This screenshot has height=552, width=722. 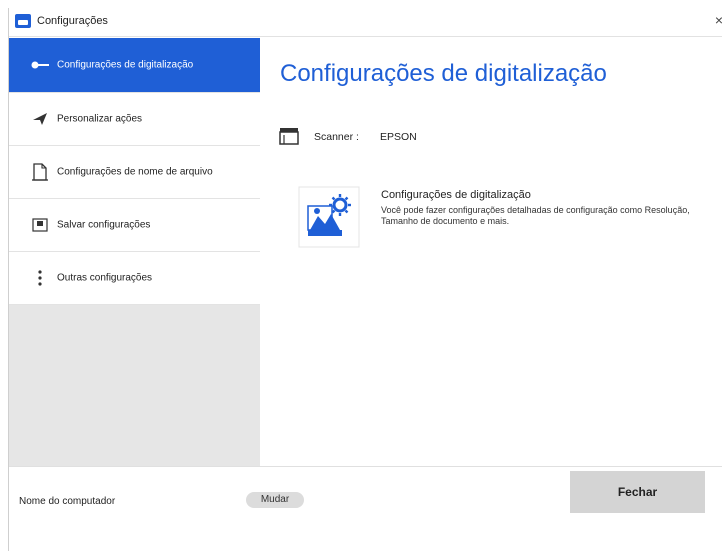 What do you see at coordinates (40, 278) in the screenshot?
I see `more-vertical-icon` at bounding box center [40, 278].